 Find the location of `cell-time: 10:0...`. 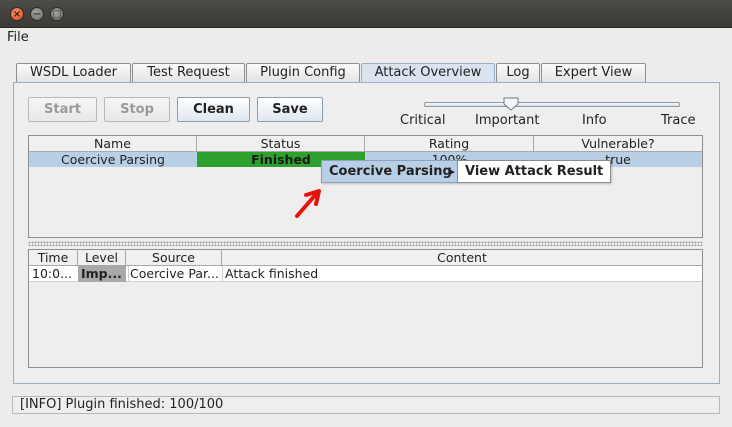

cell-time: 10:0... is located at coordinates (52, 273).